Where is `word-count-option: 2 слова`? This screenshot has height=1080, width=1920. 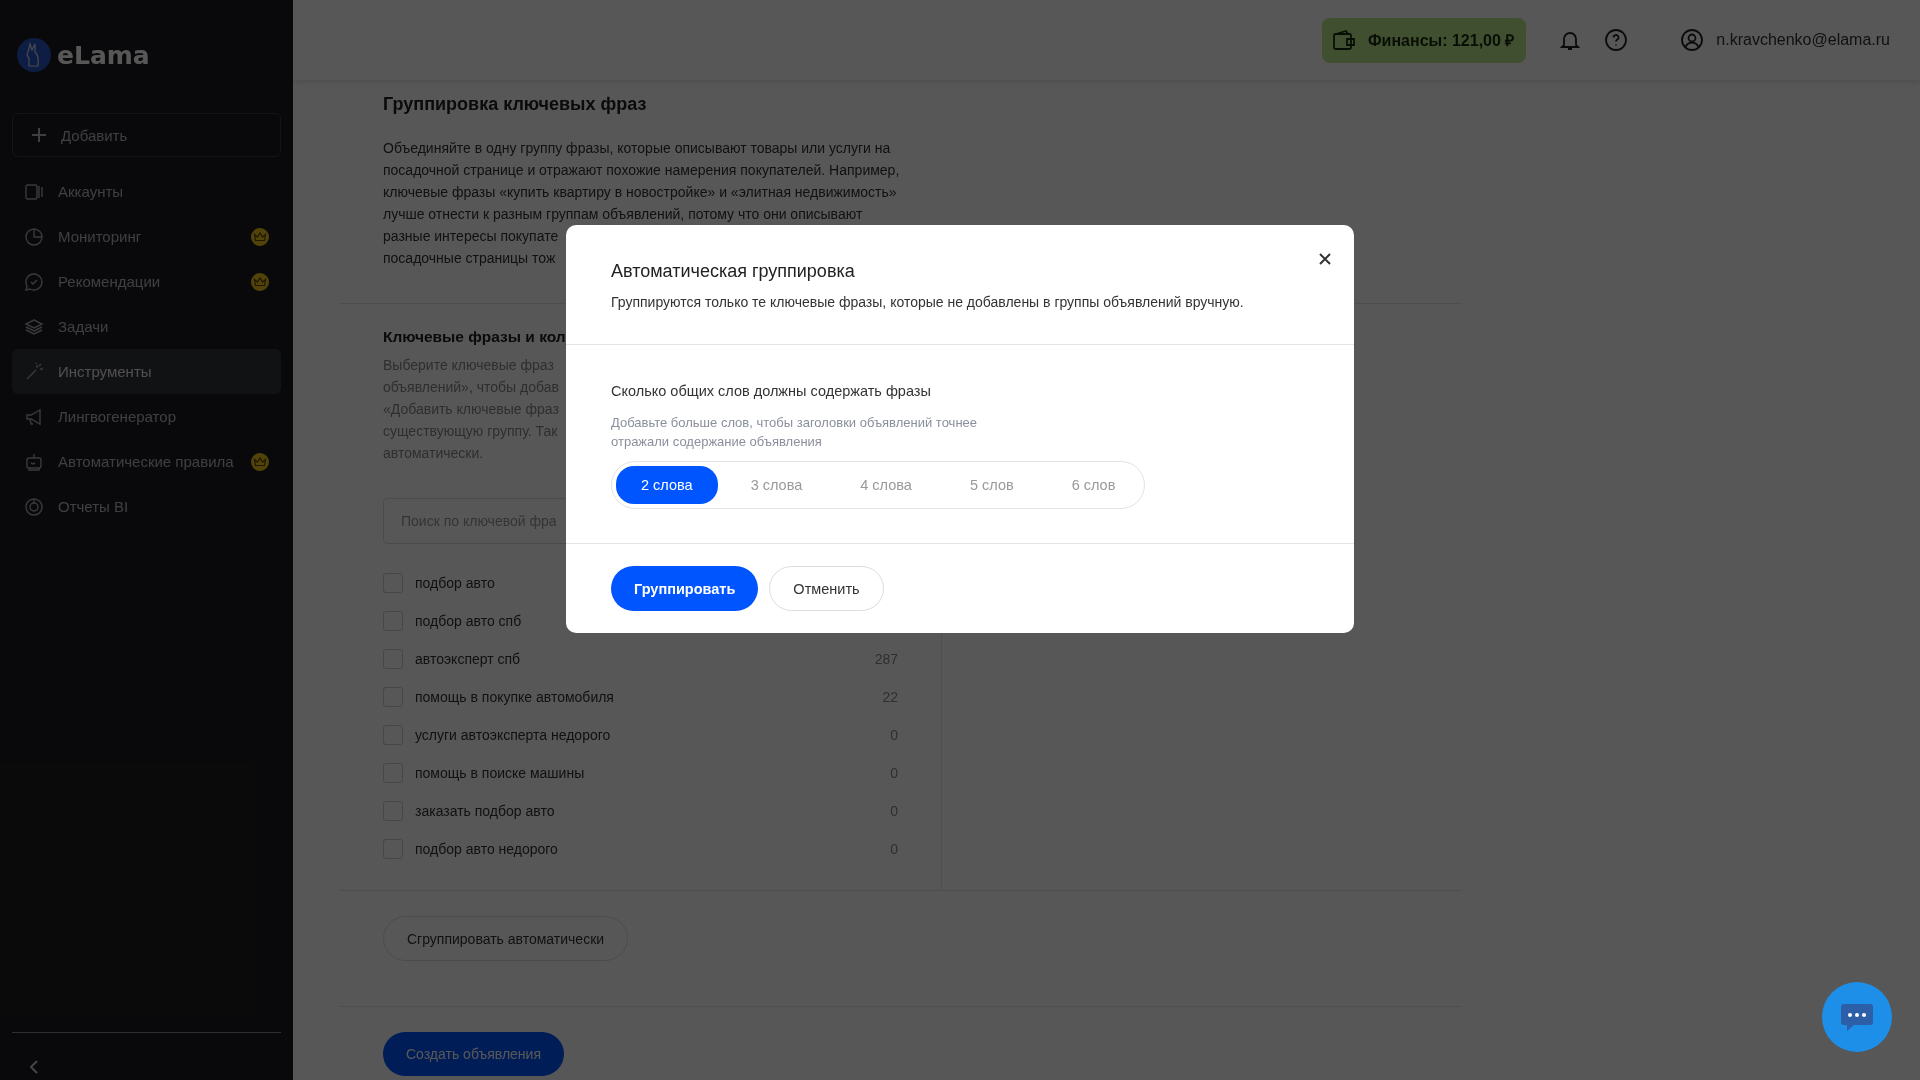 word-count-option: 2 слова is located at coordinates (667, 485).